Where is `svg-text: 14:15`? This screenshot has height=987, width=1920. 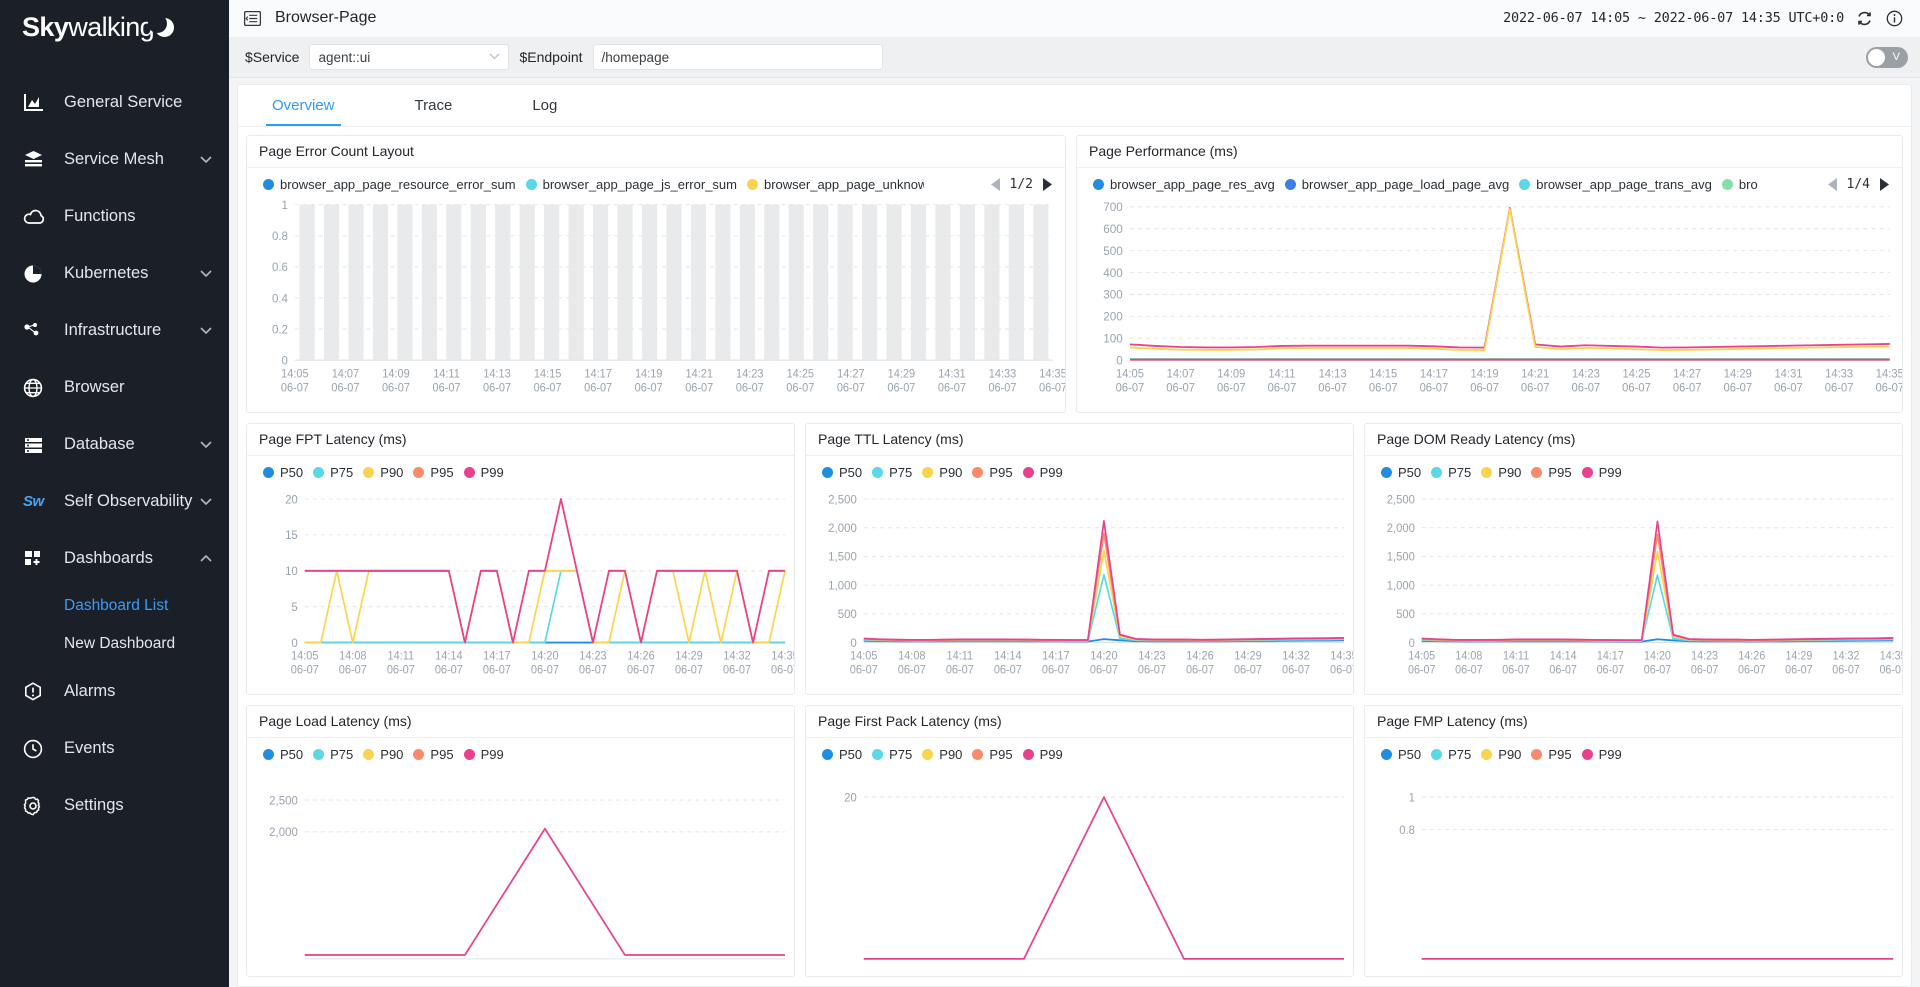
svg-text: 14:15 is located at coordinates (1383, 374).